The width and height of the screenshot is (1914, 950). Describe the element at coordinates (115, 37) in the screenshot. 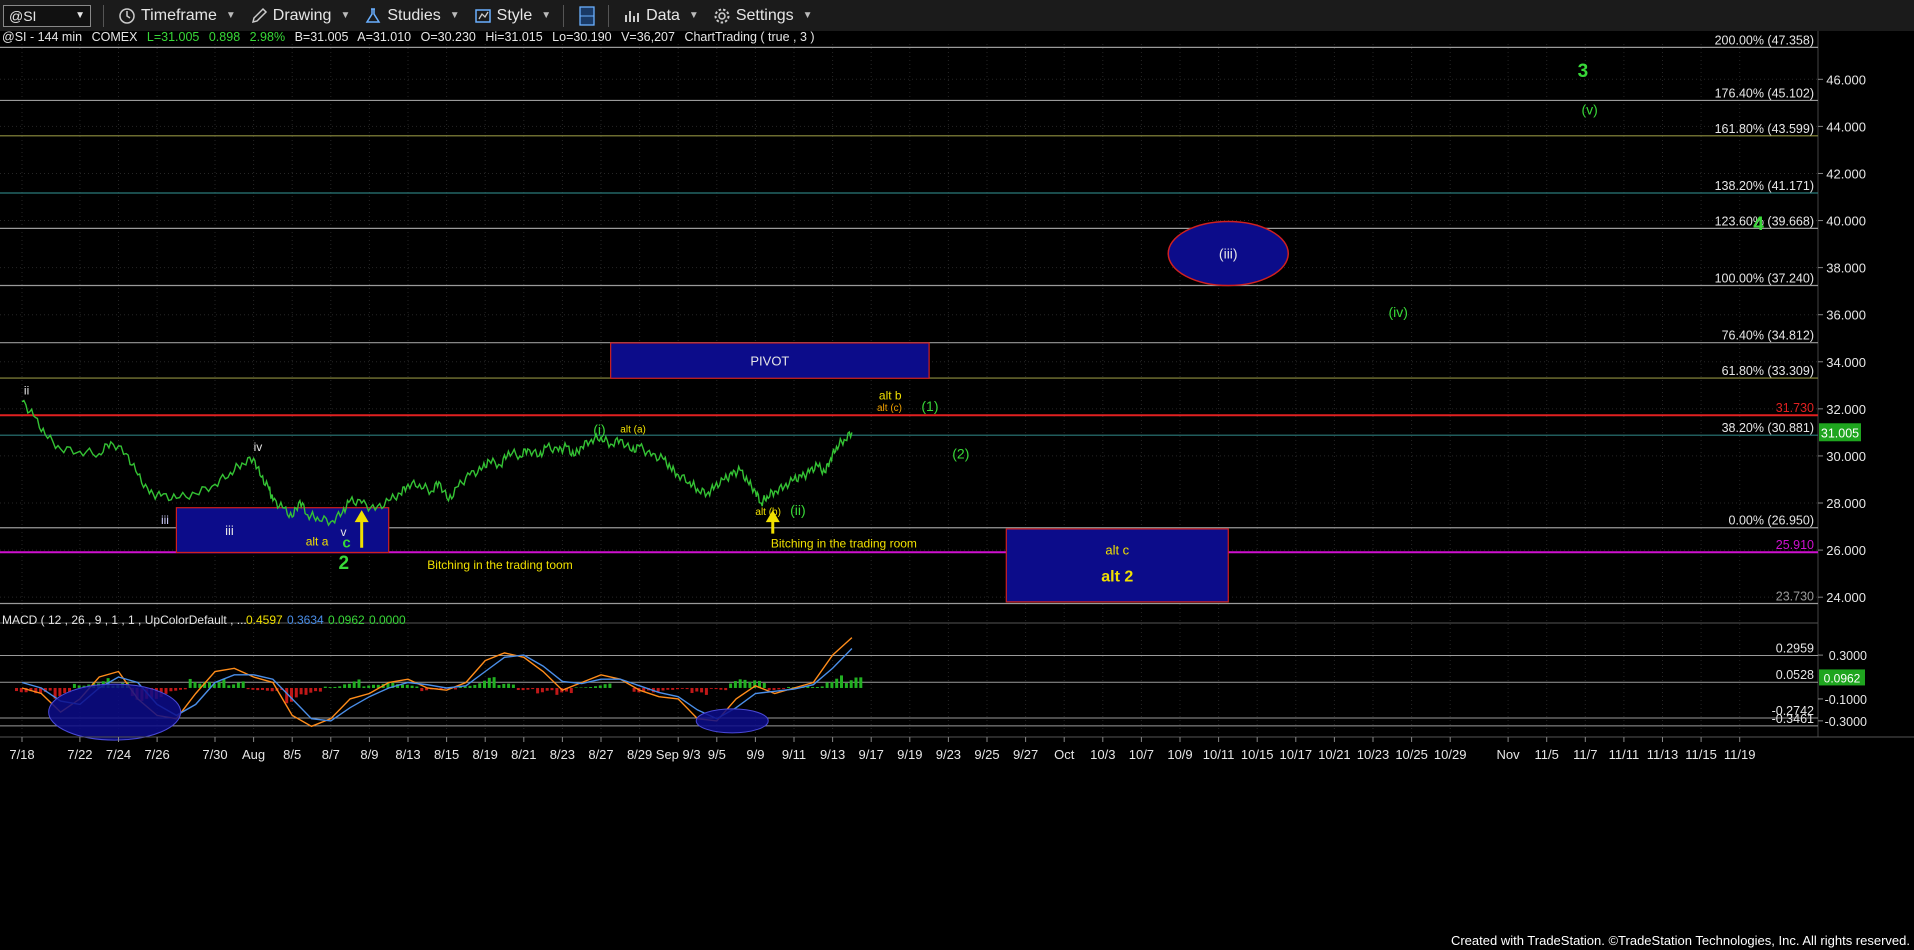

I see `header-exchange: COMEX` at that location.